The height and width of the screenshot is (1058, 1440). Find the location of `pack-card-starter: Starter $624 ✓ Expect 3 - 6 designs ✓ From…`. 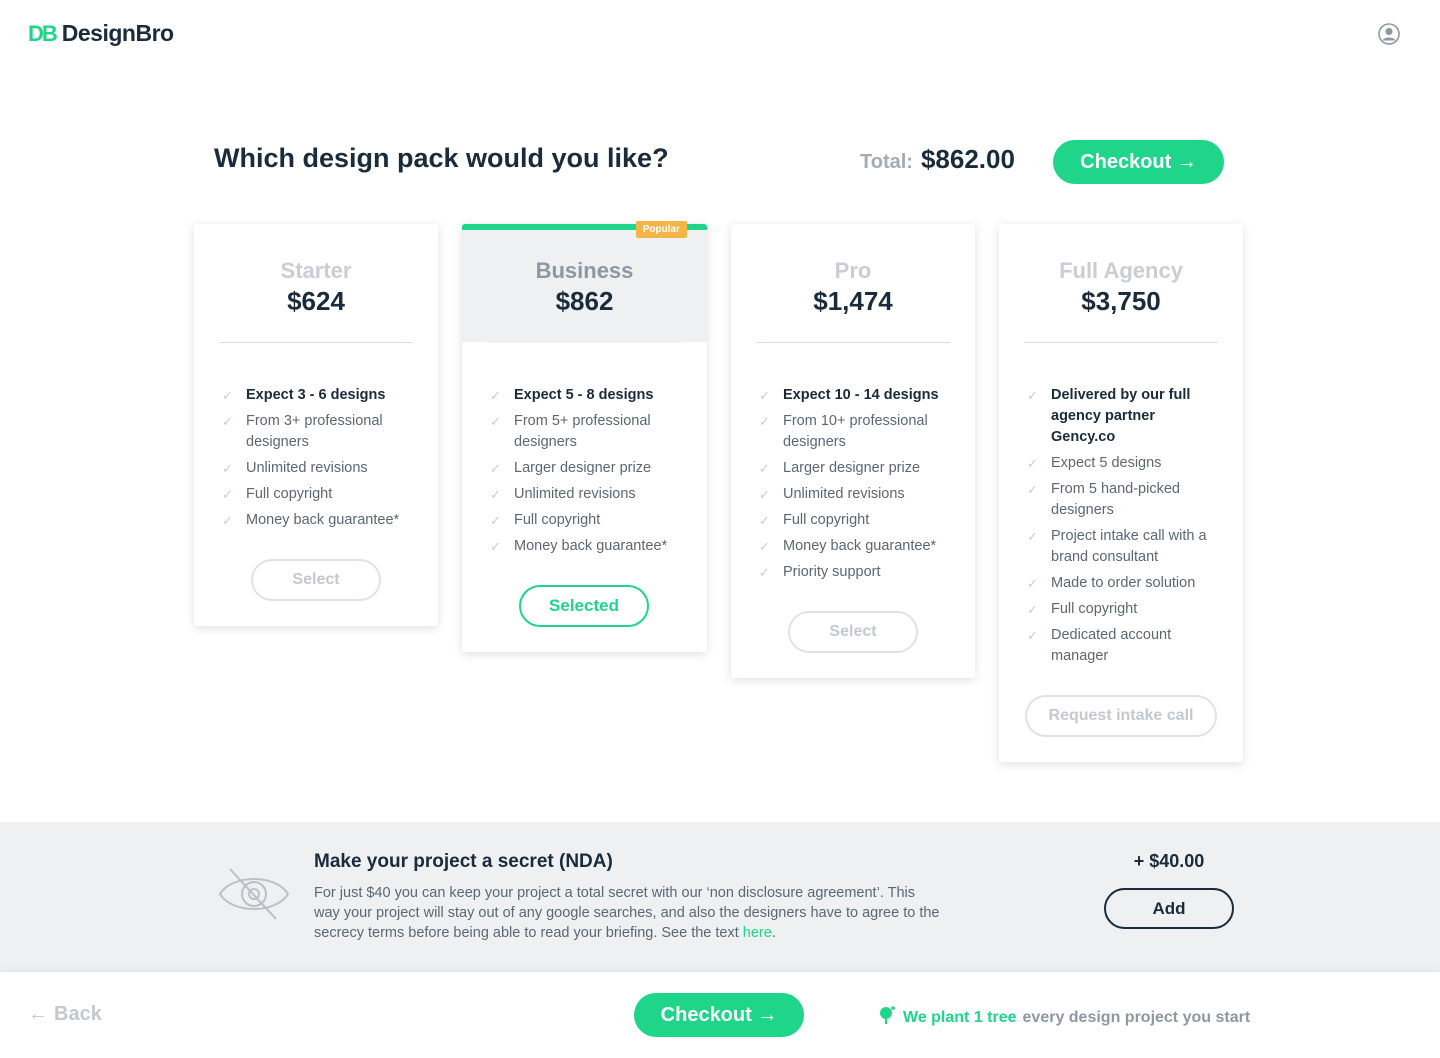

pack-card-starter: Starter $624 ✓ Expect 3 - 6 designs ✓ From… is located at coordinates (316, 425).